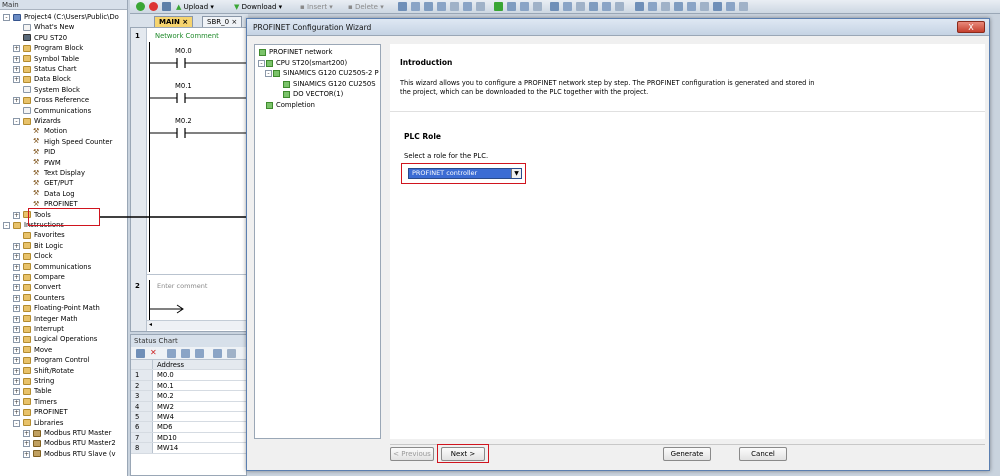  Describe the element at coordinates (63, 17) in the screenshot. I see `tree-item: - Project4 (C:\Users\Public\Do` at that location.